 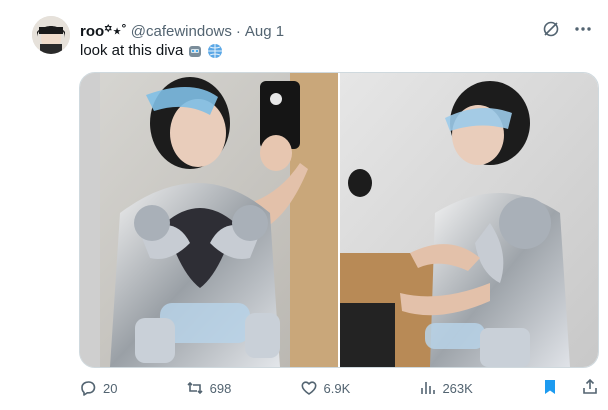 I want to click on grok-icon, so click(x=551, y=31).